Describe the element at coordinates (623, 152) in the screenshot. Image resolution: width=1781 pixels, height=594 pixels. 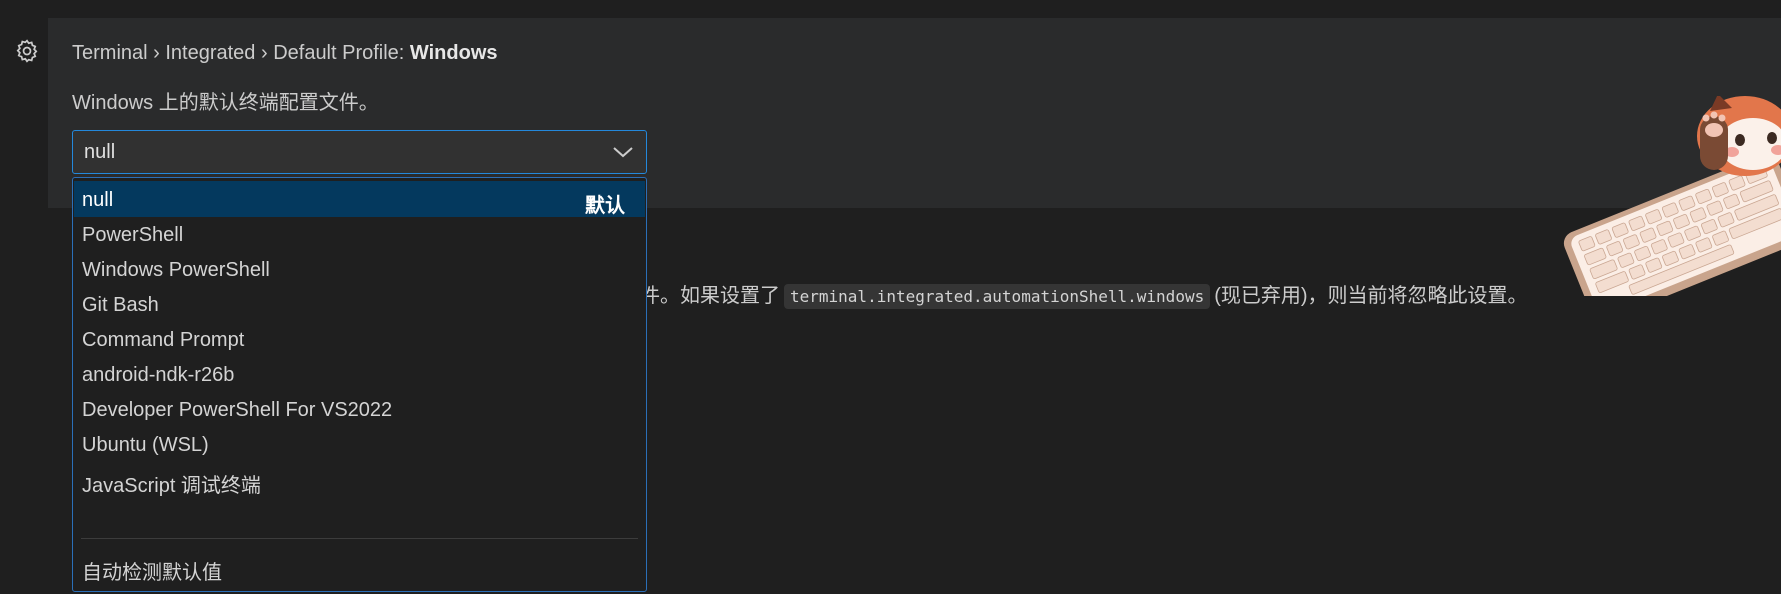
I see `chevron-down-icon` at that location.